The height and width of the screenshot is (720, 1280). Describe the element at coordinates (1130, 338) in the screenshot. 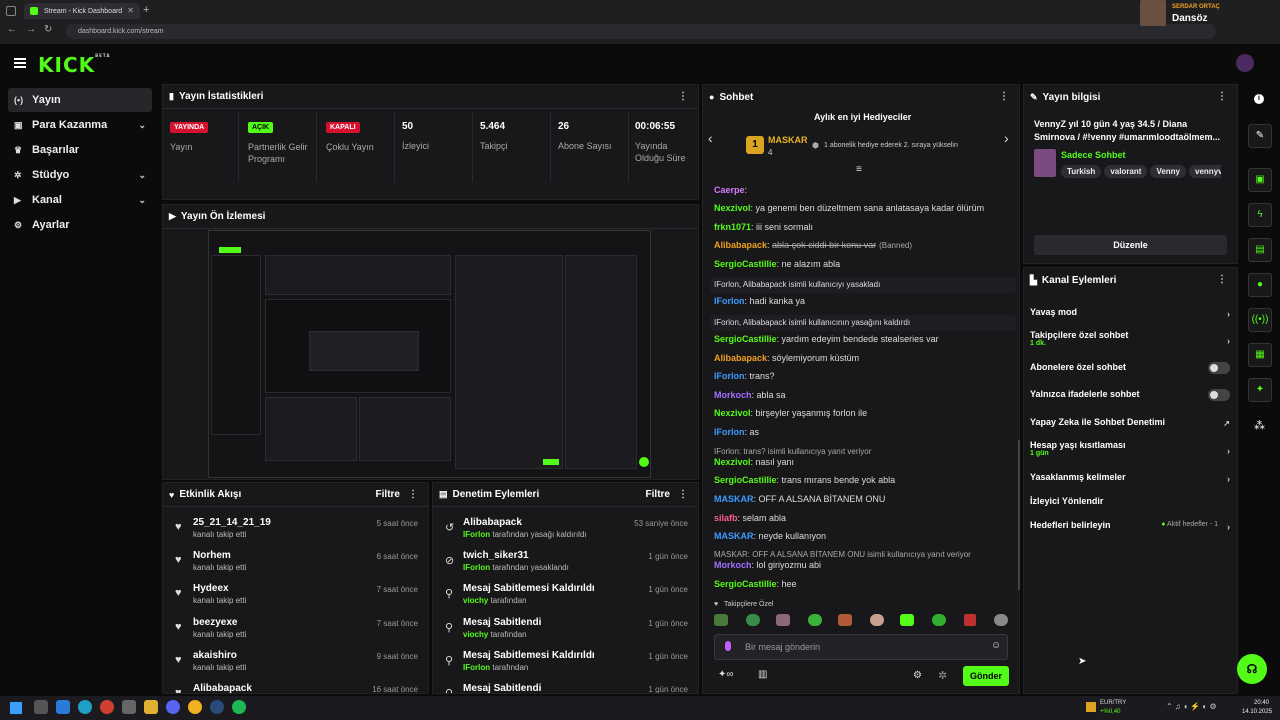

I see `action-followers-chat: Takipçilere özel sohbet 1 dk. ›` at that location.